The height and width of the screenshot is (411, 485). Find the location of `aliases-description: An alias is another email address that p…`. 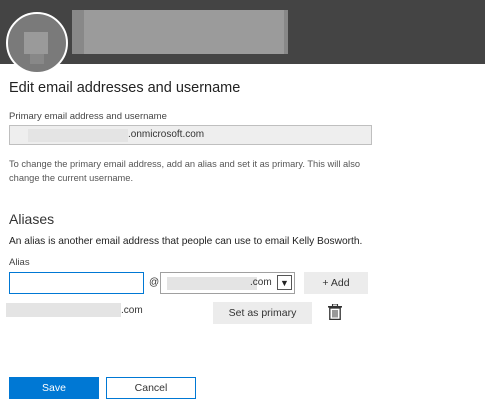

aliases-description: An alias is another email address that p… is located at coordinates (186, 241).